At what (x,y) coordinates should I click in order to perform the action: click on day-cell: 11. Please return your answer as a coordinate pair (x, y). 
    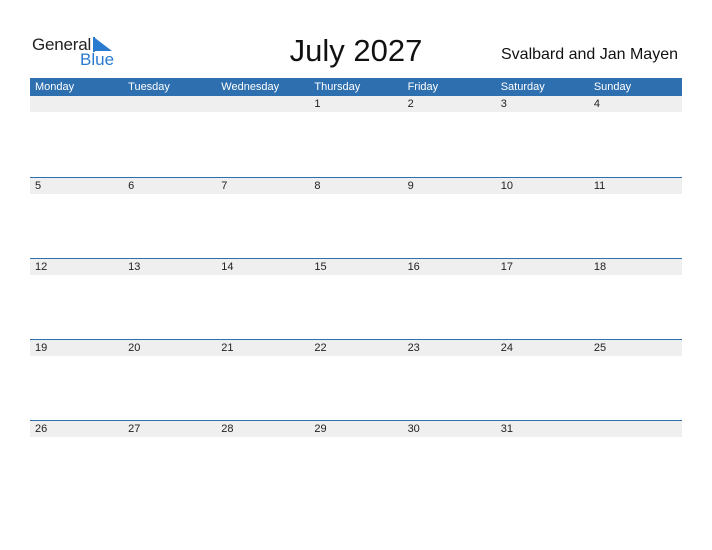
    Looking at the image, I should click on (599, 186).